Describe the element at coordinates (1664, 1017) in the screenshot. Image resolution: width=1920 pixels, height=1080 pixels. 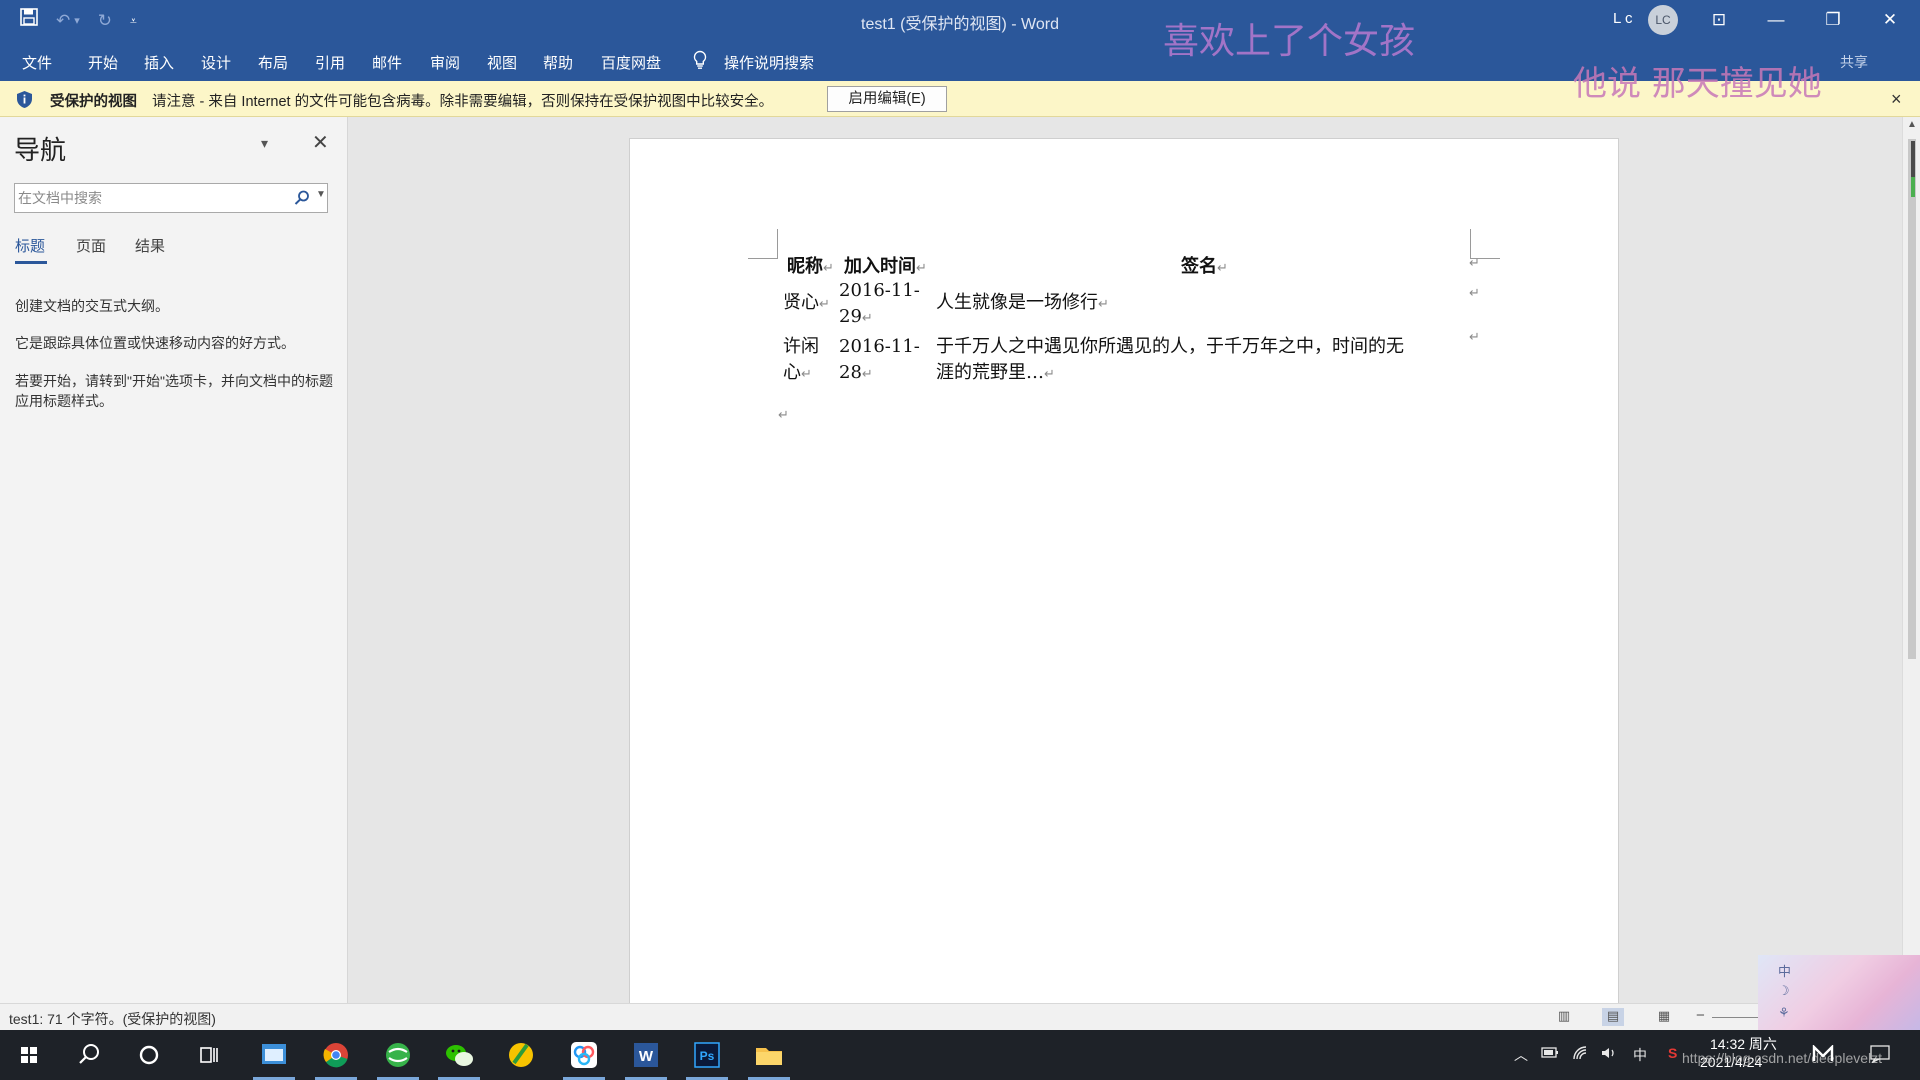
I see `web-layout-icon: ▦` at that location.